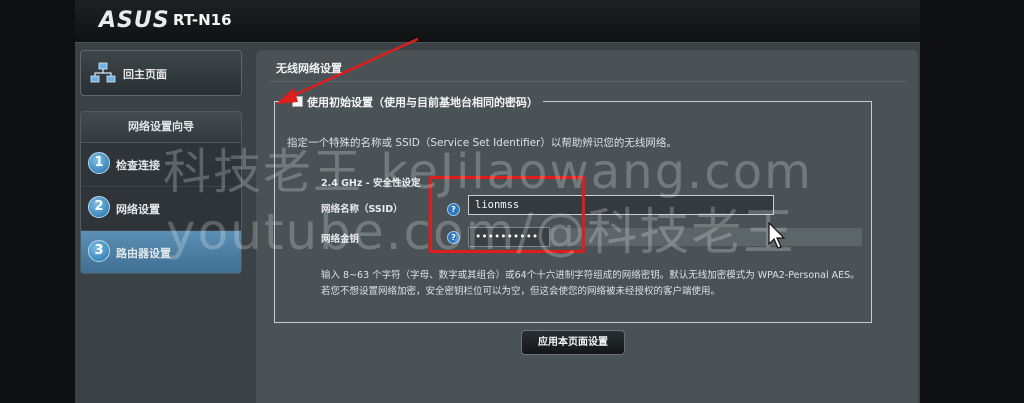  I want to click on home-button: 回主页面, so click(161, 73).